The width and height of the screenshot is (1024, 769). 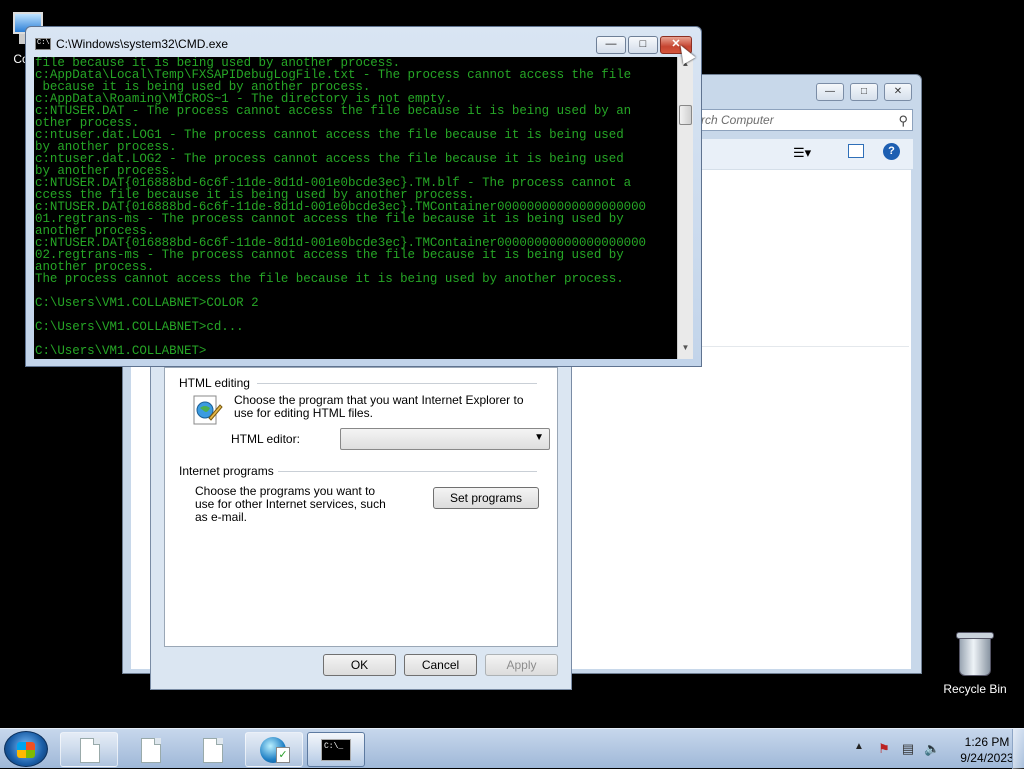 What do you see at coordinates (884, 749) in the screenshot?
I see `action-center-icon: ⚑` at bounding box center [884, 749].